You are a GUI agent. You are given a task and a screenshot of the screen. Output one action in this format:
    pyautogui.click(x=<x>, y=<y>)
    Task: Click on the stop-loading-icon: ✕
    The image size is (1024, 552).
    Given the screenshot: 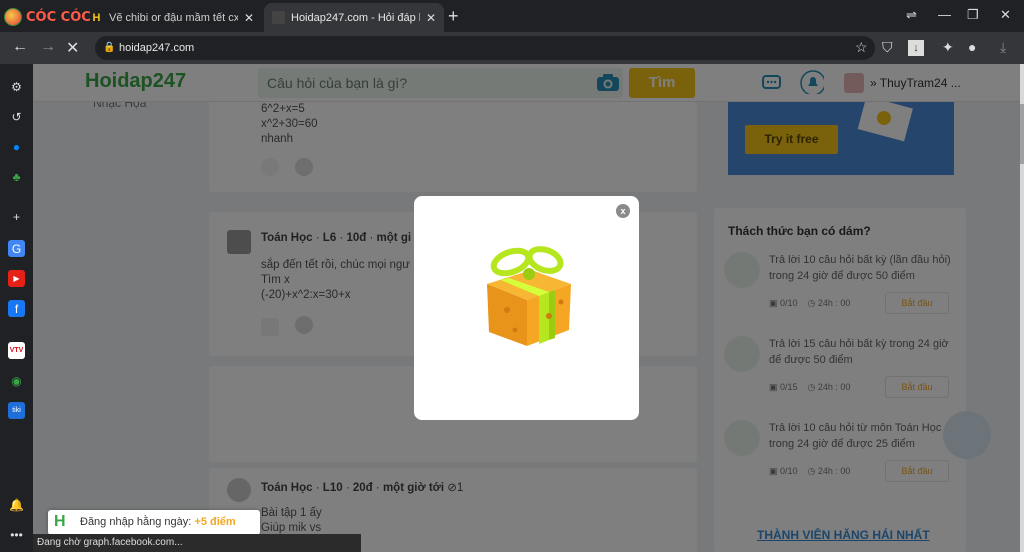 What is the action you would take?
    pyautogui.click(x=72, y=48)
    